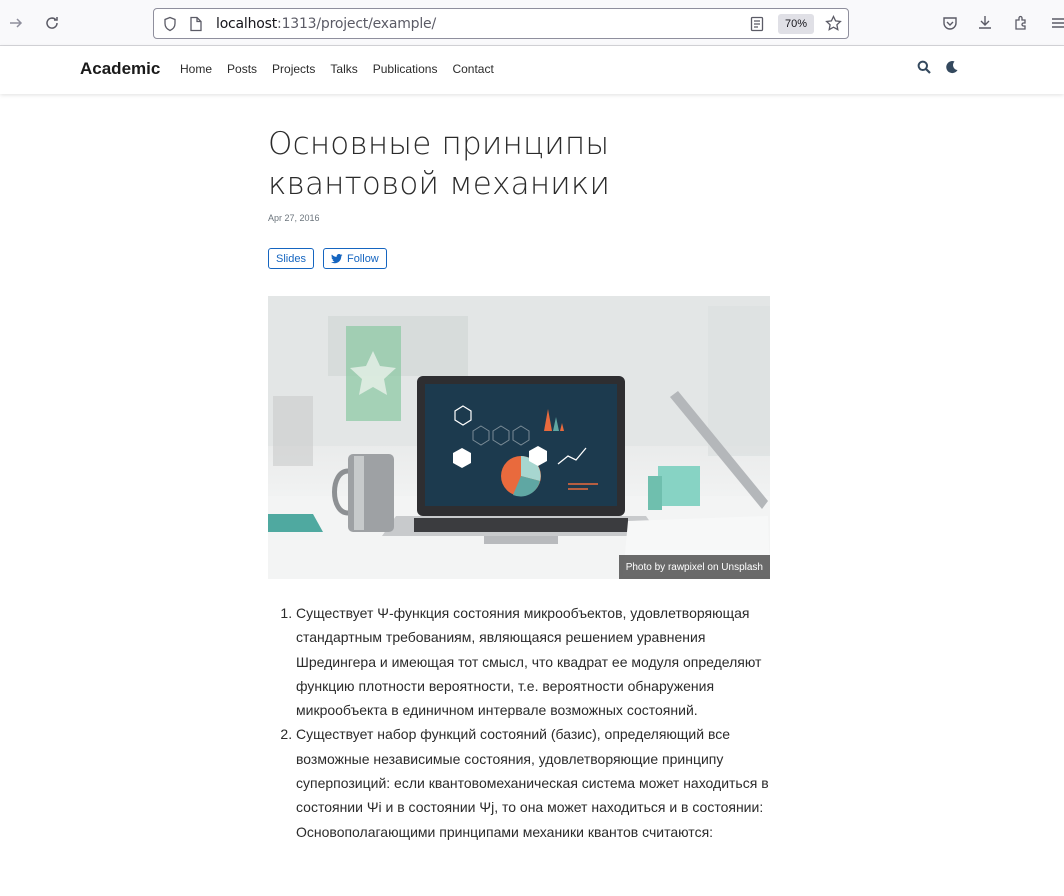 Image resolution: width=1064 pixels, height=896 pixels. Describe the element at coordinates (405, 69) in the screenshot. I see `nav-publications: Publications` at that location.